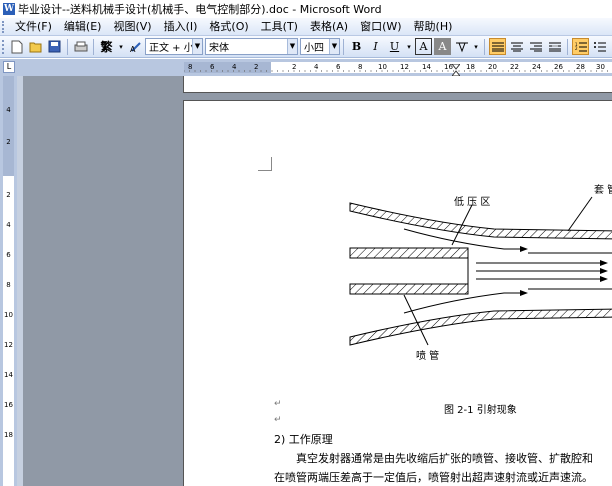 This screenshot has width=612, height=486. What do you see at coordinates (20, 281) in the screenshot?
I see `workspace-left-strip` at bounding box center [20, 281].